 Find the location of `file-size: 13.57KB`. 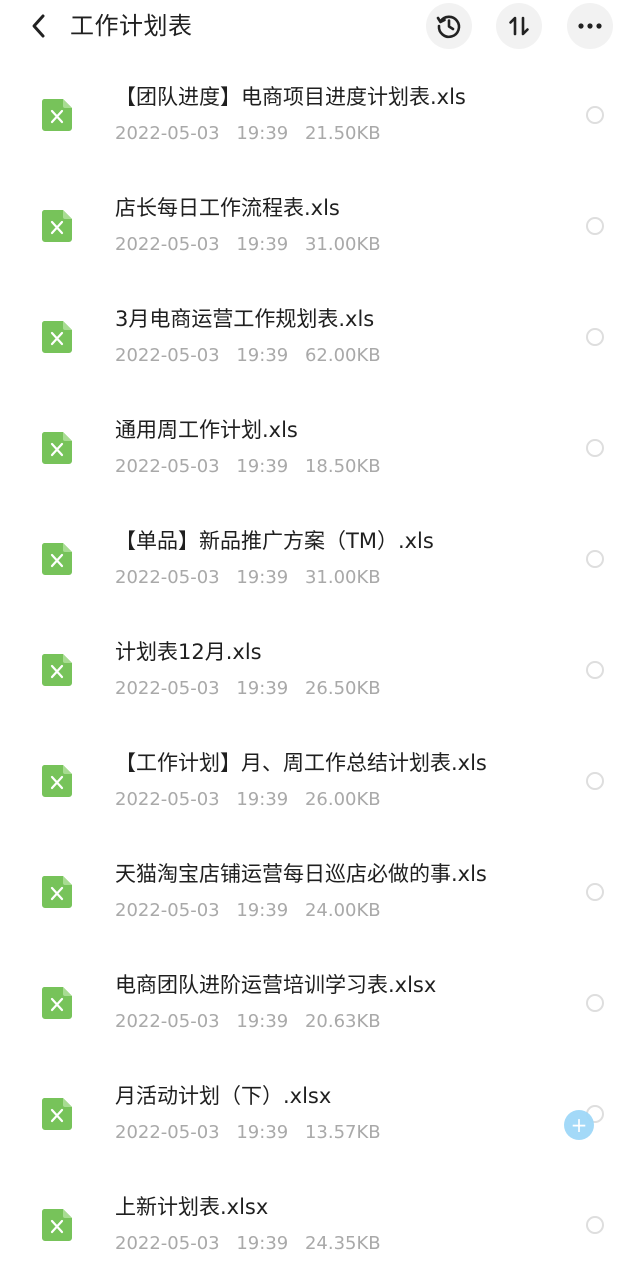

file-size: 13.57KB is located at coordinates (342, 1132).